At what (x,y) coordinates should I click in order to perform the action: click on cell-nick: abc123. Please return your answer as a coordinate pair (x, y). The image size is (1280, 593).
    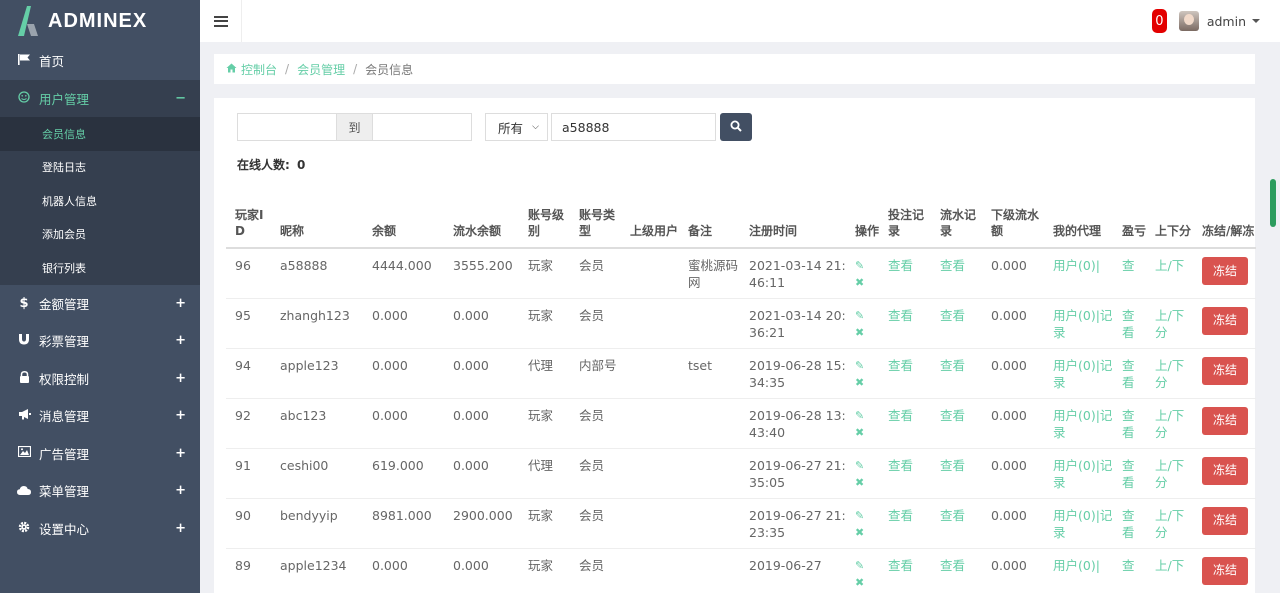
    Looking at the image, I should click on (317, 423).